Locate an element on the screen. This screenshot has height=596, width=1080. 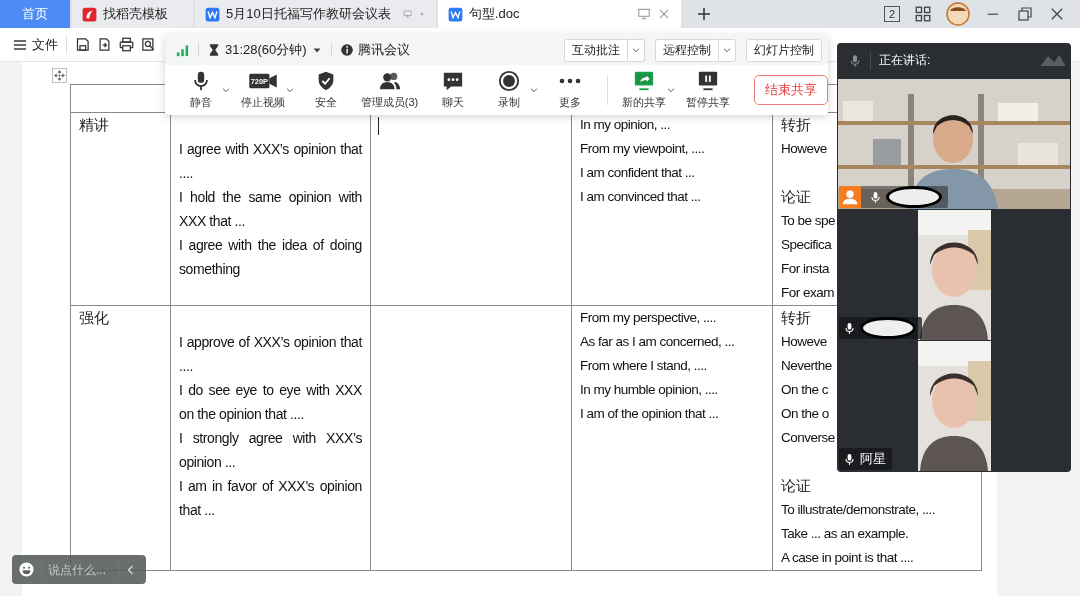
toolbar-button: 录制 is located at coordinates (509, 90).